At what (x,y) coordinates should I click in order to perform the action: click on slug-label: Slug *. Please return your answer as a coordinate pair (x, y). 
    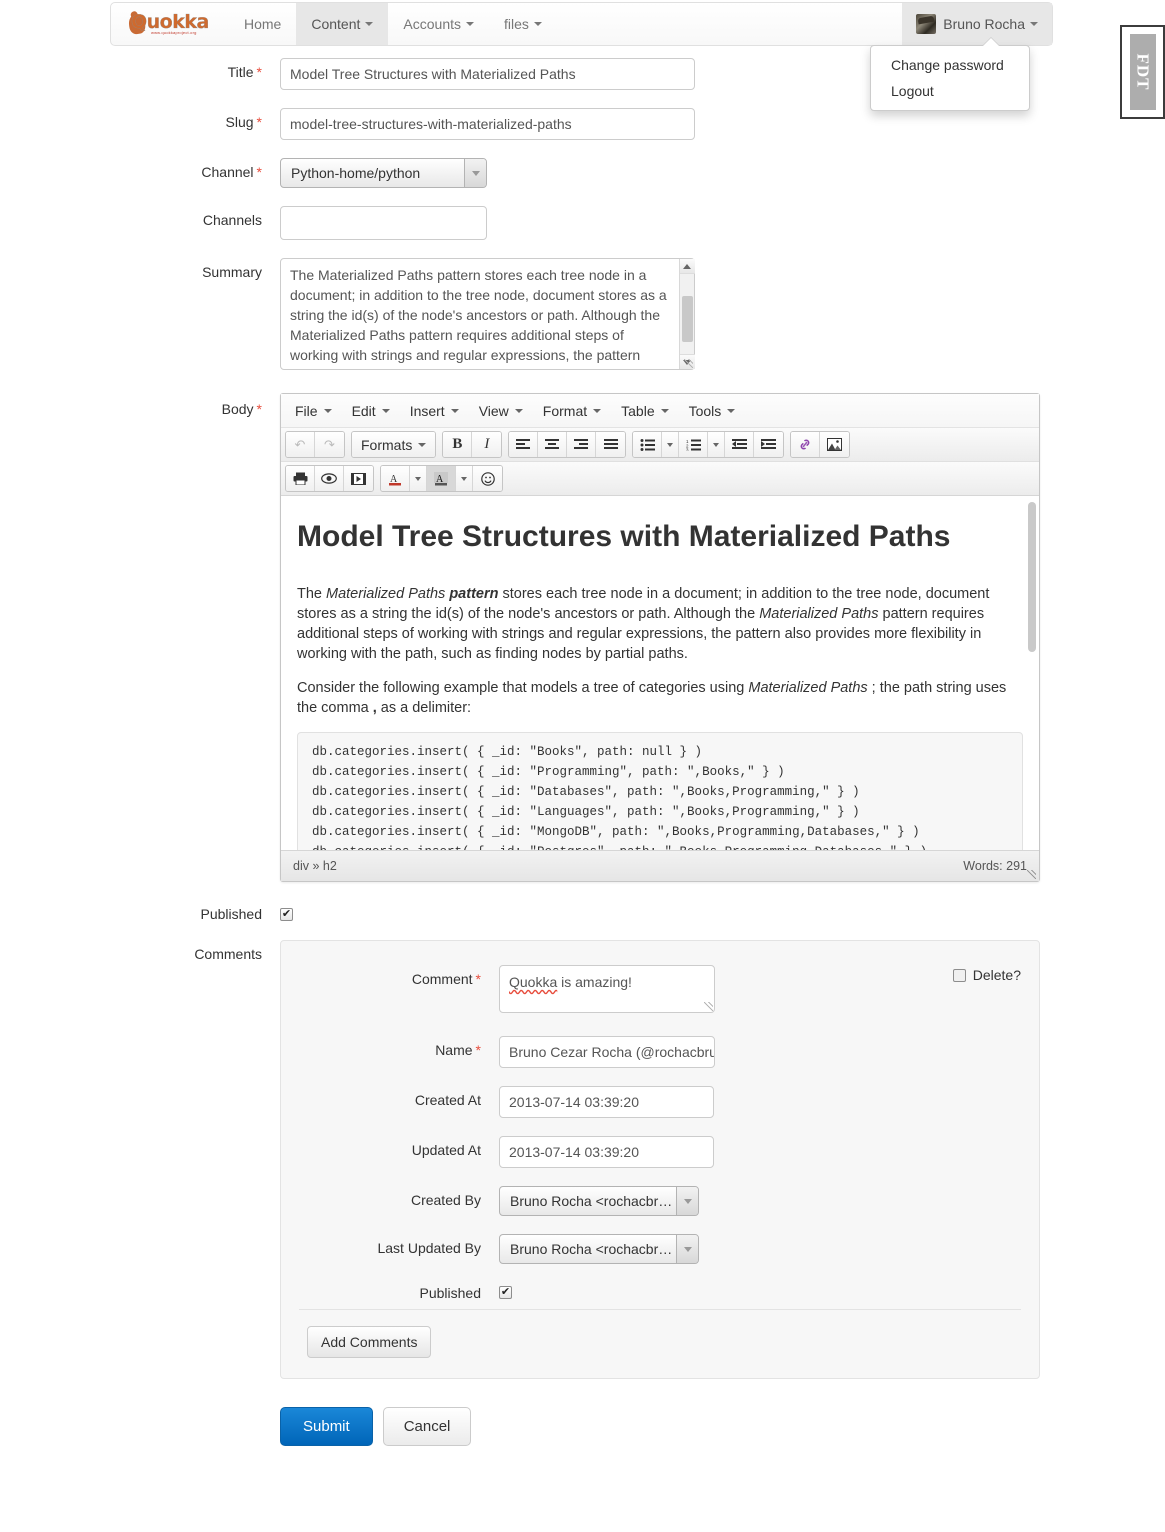
    Looking at the image, I should click on (243, 122).